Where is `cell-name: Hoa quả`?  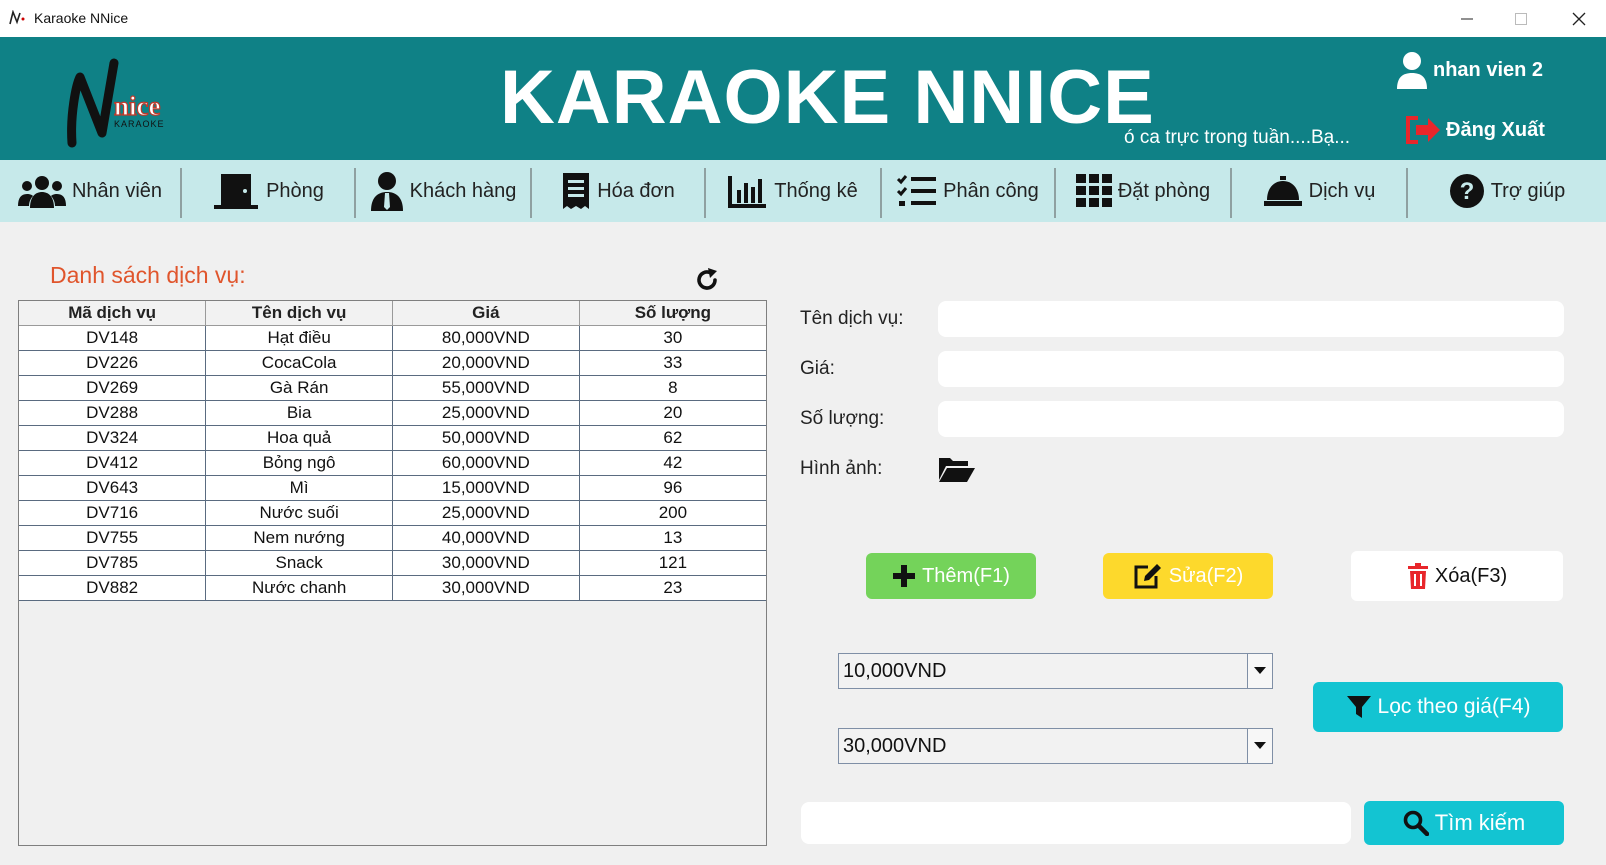 cell-name: Hoa quả is located at coordinates (299, 438).